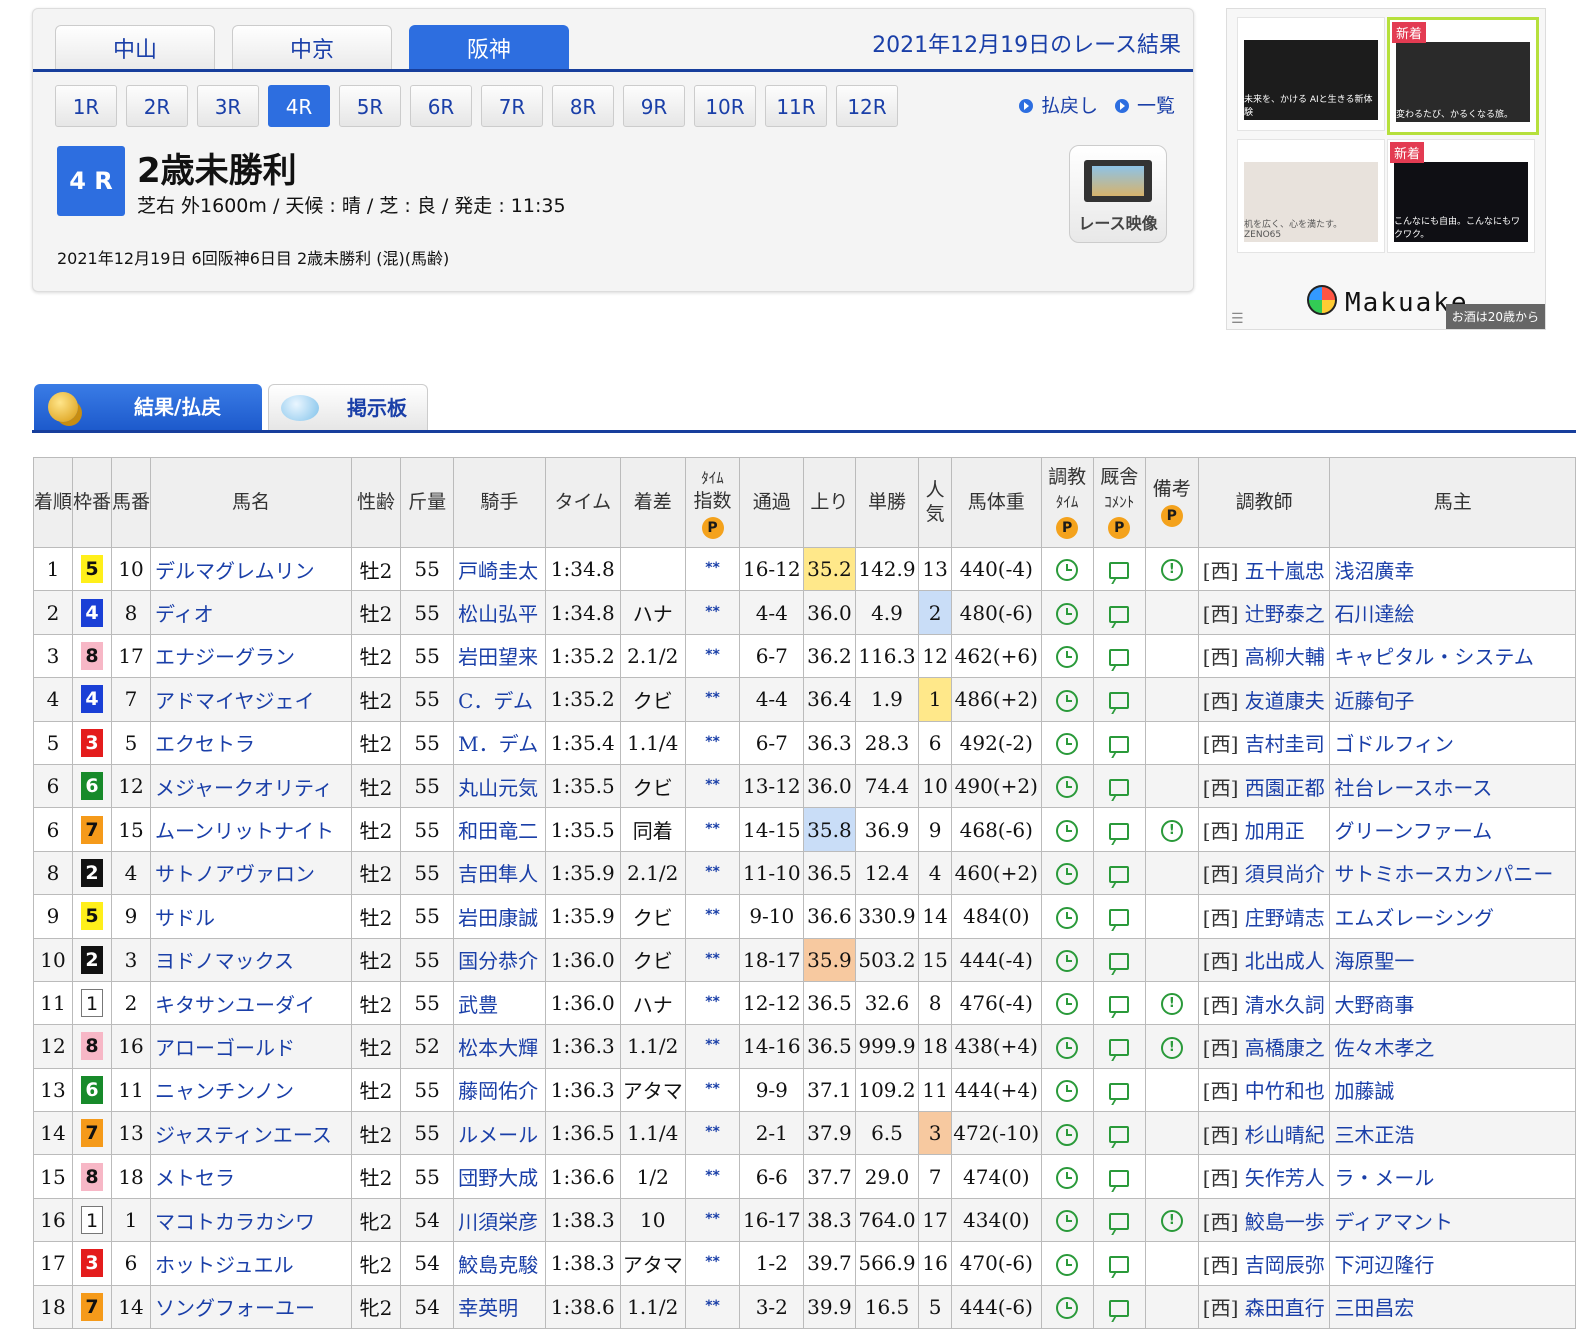 This screenshot has width=1576, height=1344. Describe the element at coordinates (1285, 1048) in the screenshot. I see `trainer-link: 高橋康之` at that location.